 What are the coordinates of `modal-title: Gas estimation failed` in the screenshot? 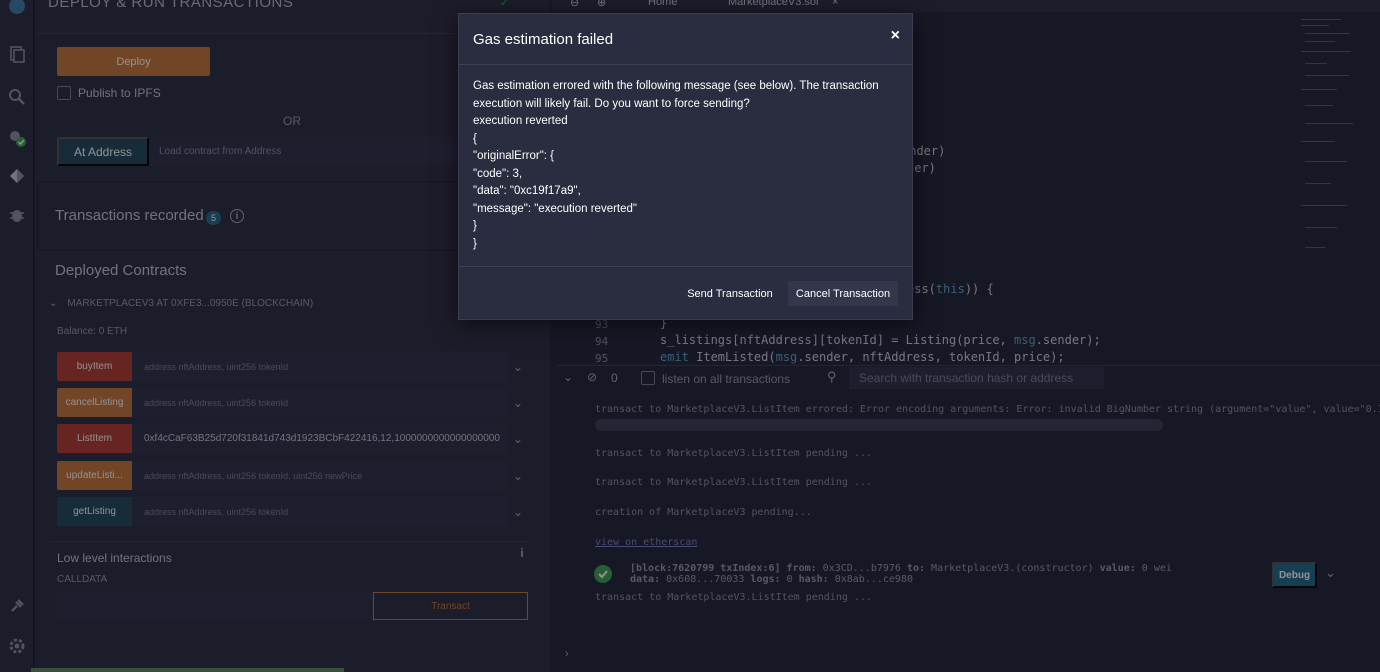 It's located at (543, 39).